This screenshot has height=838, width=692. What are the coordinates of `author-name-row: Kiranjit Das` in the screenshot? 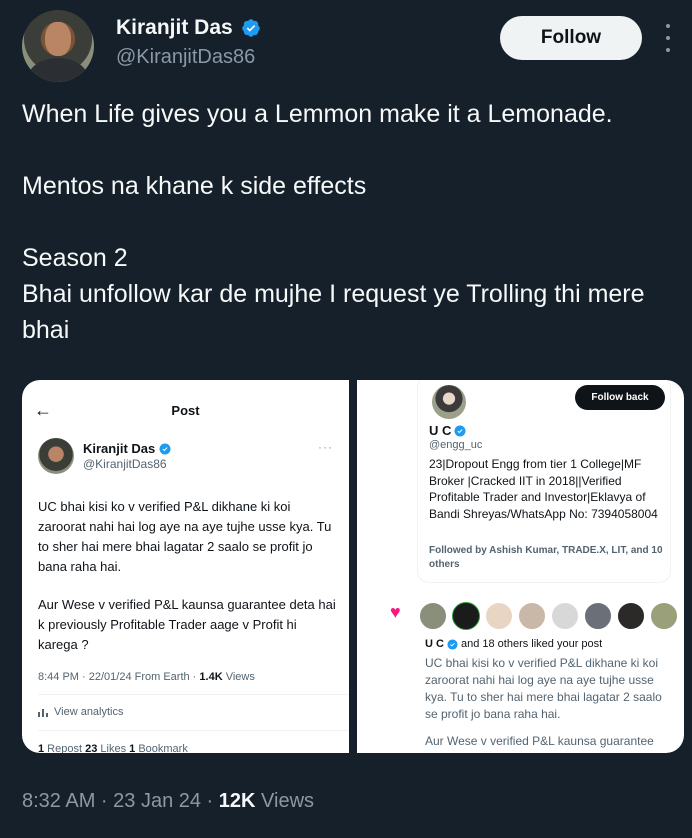 It's located at (188, 28).